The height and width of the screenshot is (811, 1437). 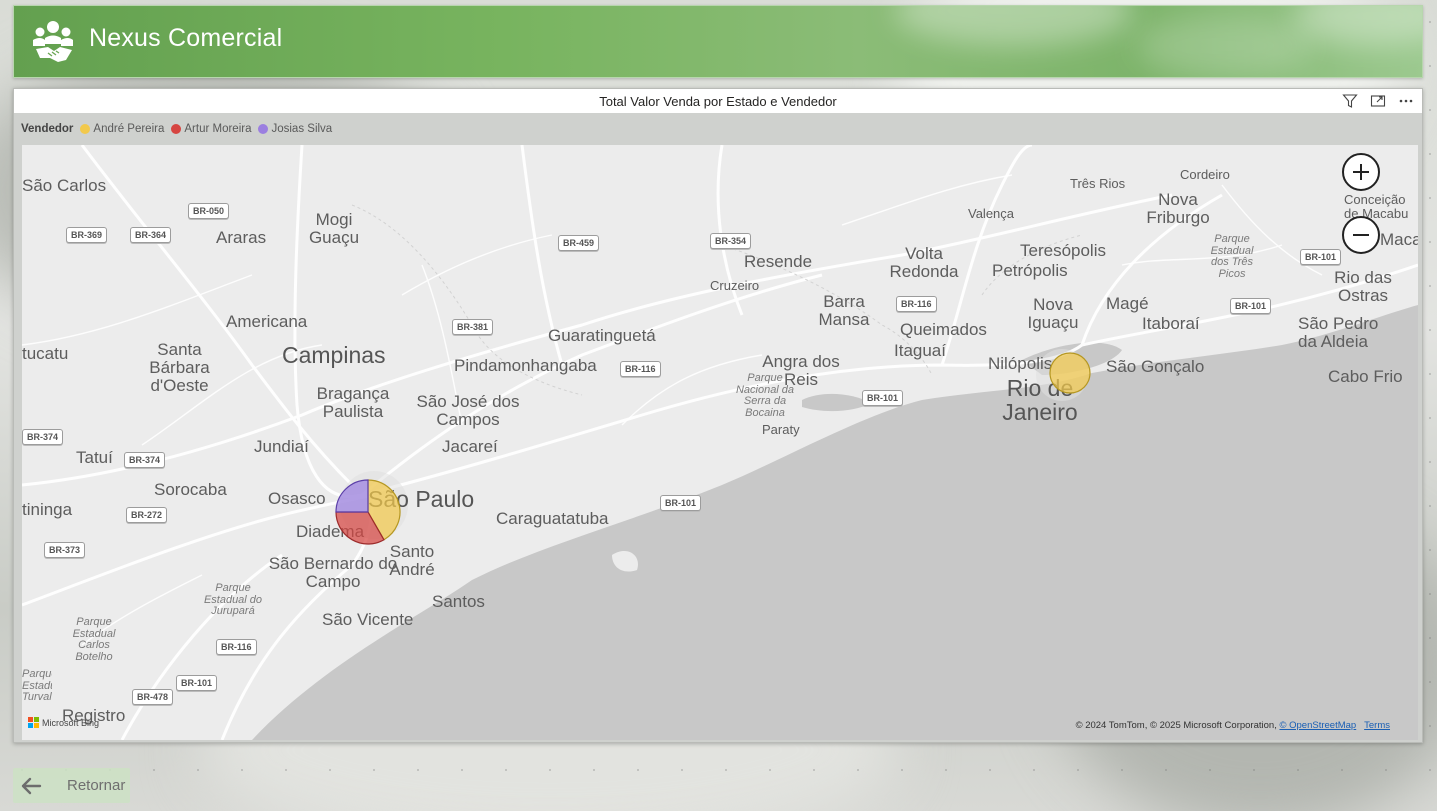 What do you see at coordinates (71, 722) in the screenshot?
I see `bing-label: Microsoft Bing` at bounding box center [71, 722].